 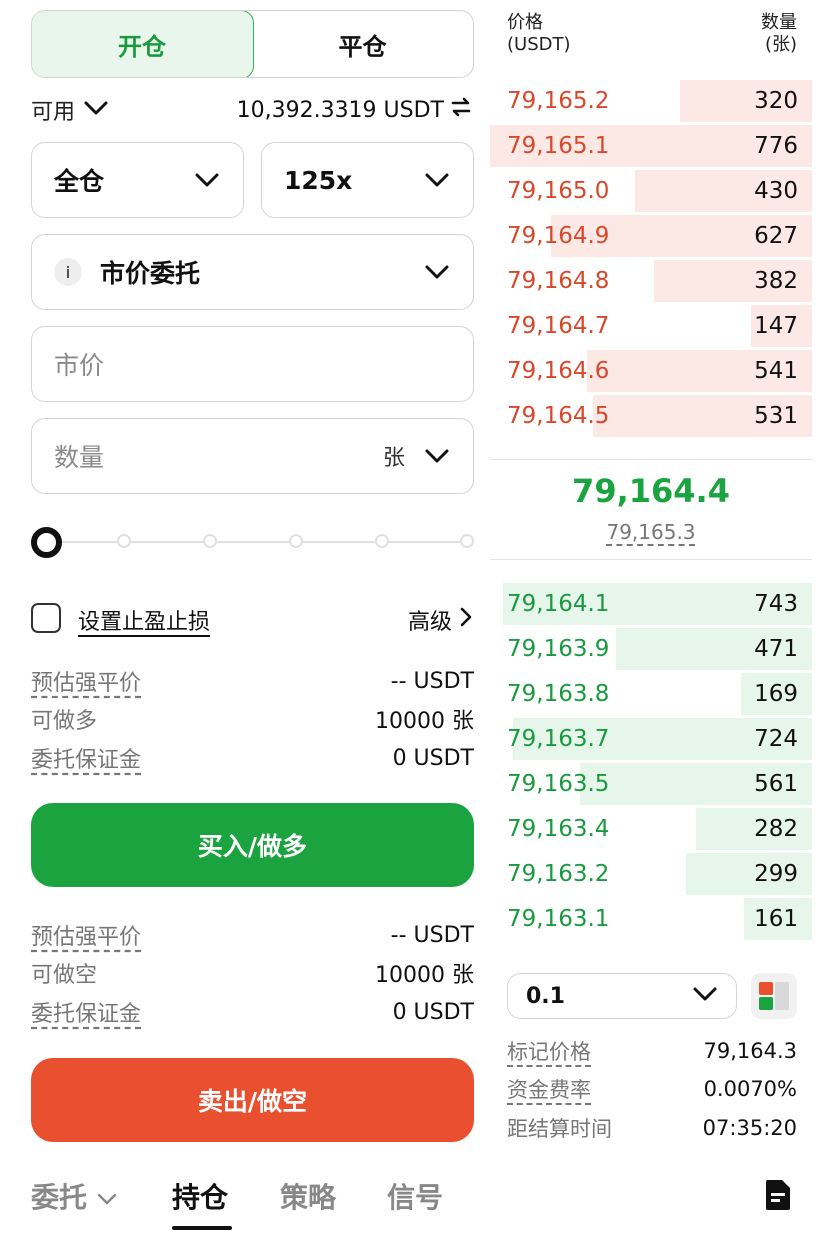 I want to click on ask-row: 79,165.1 776, so click(x=651, y=146).